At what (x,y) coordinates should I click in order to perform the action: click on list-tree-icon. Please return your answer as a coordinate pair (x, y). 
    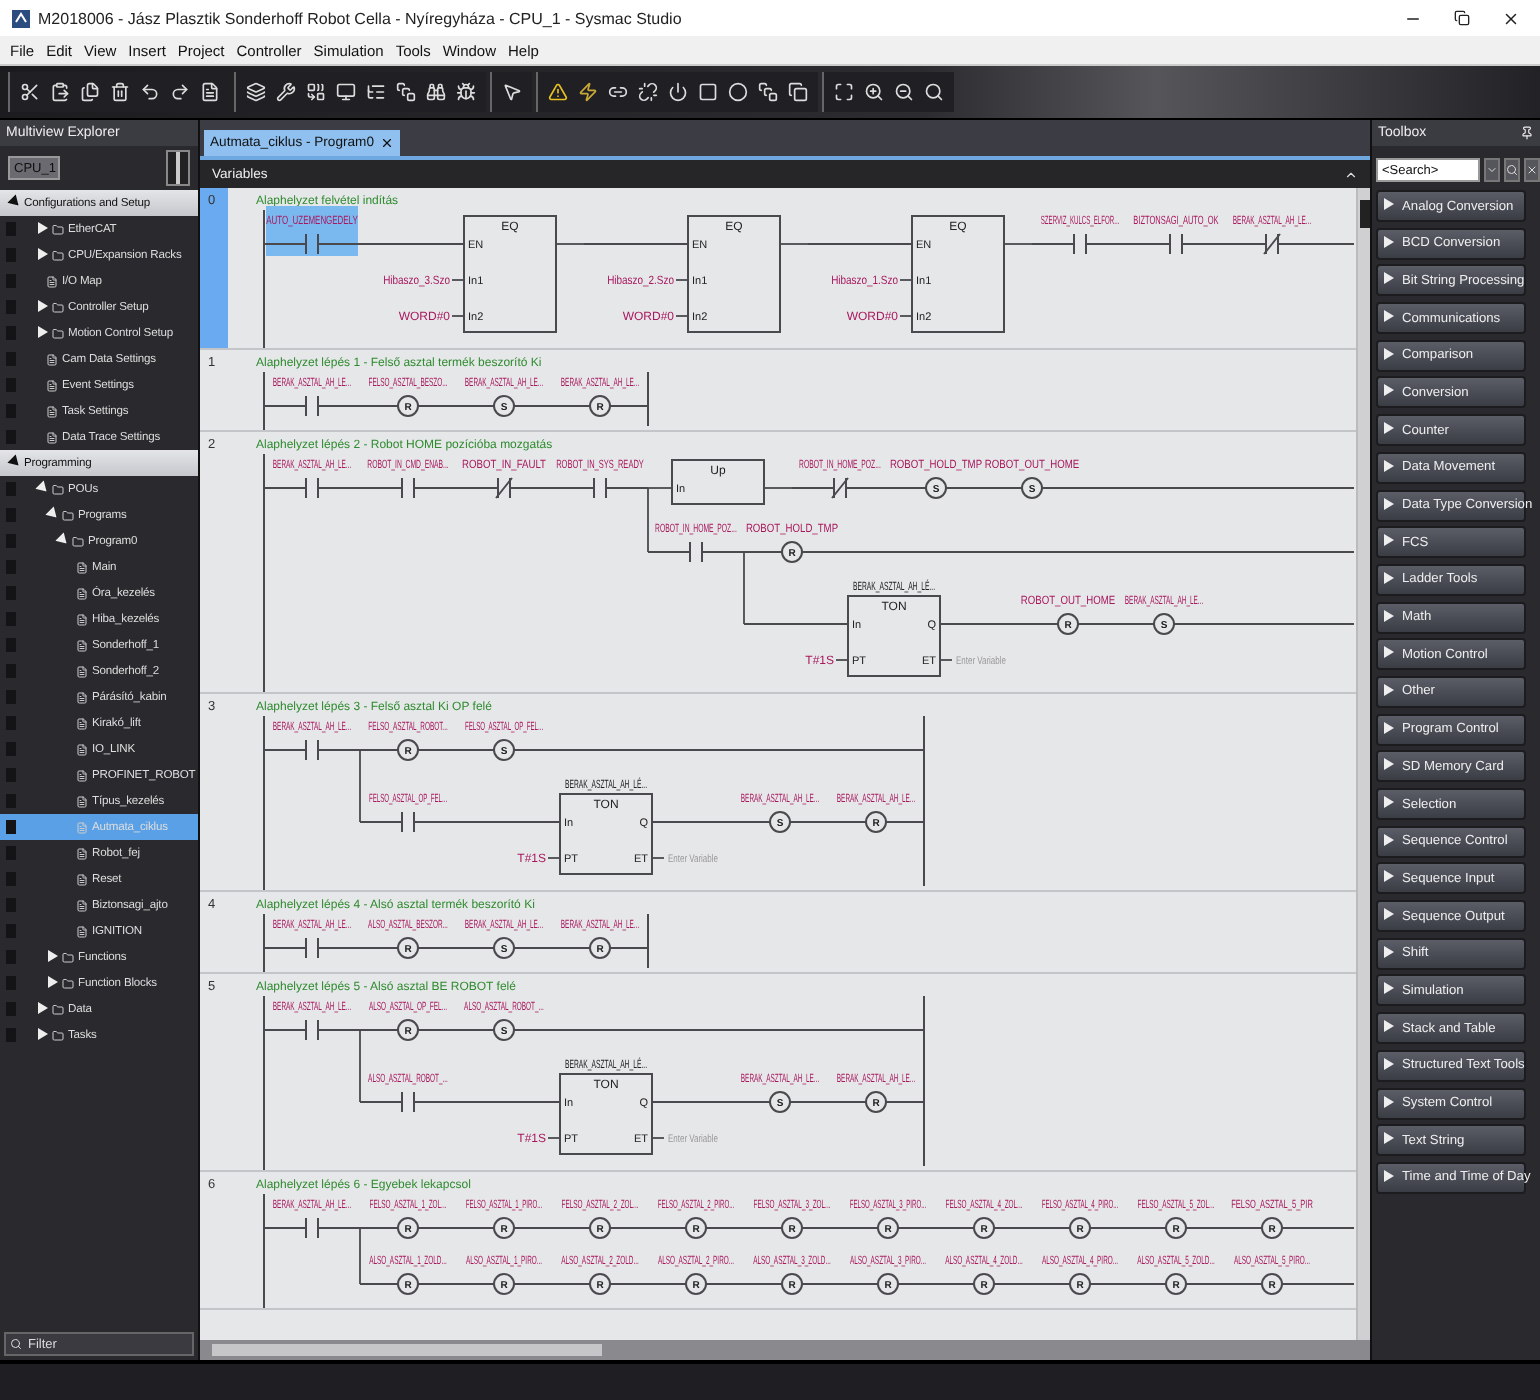
    Looking at the image, I should click on (376, 92).